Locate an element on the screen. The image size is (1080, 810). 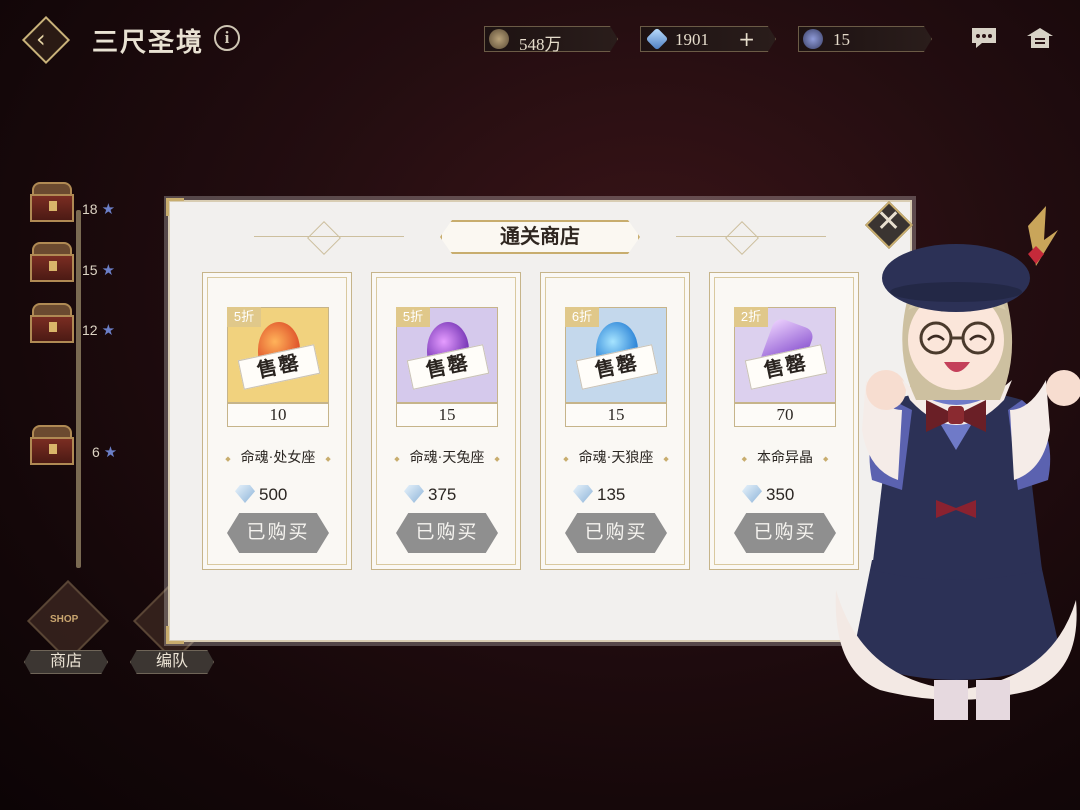
discount-badge: 6折 is located at coordinates (582, 317).